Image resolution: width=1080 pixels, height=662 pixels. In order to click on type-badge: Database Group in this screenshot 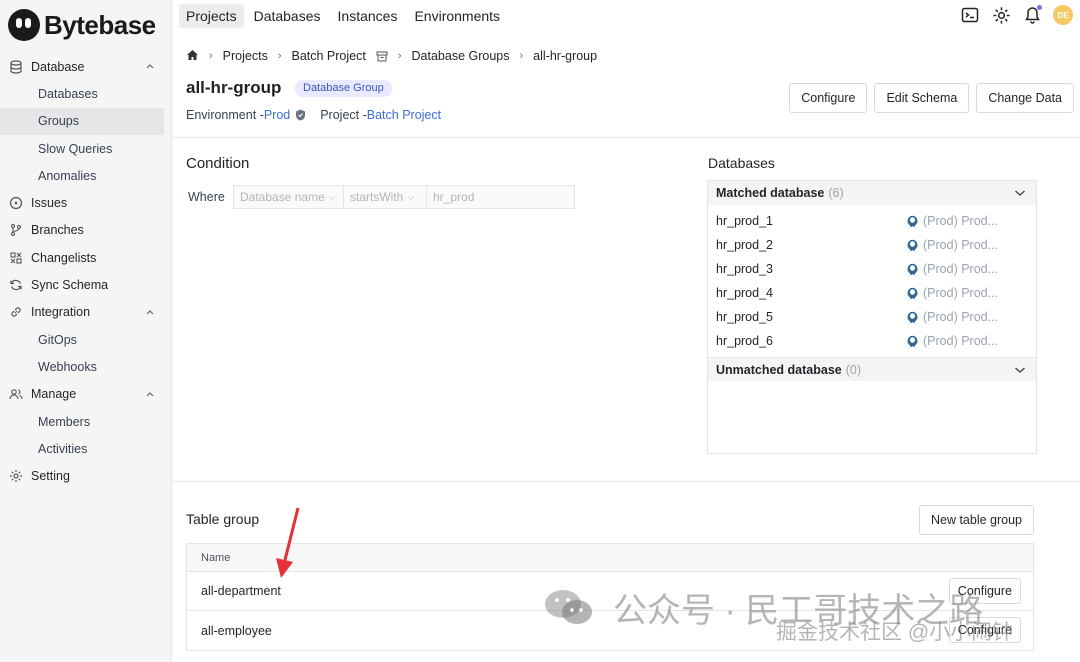, I will do `click(343, 88)`.